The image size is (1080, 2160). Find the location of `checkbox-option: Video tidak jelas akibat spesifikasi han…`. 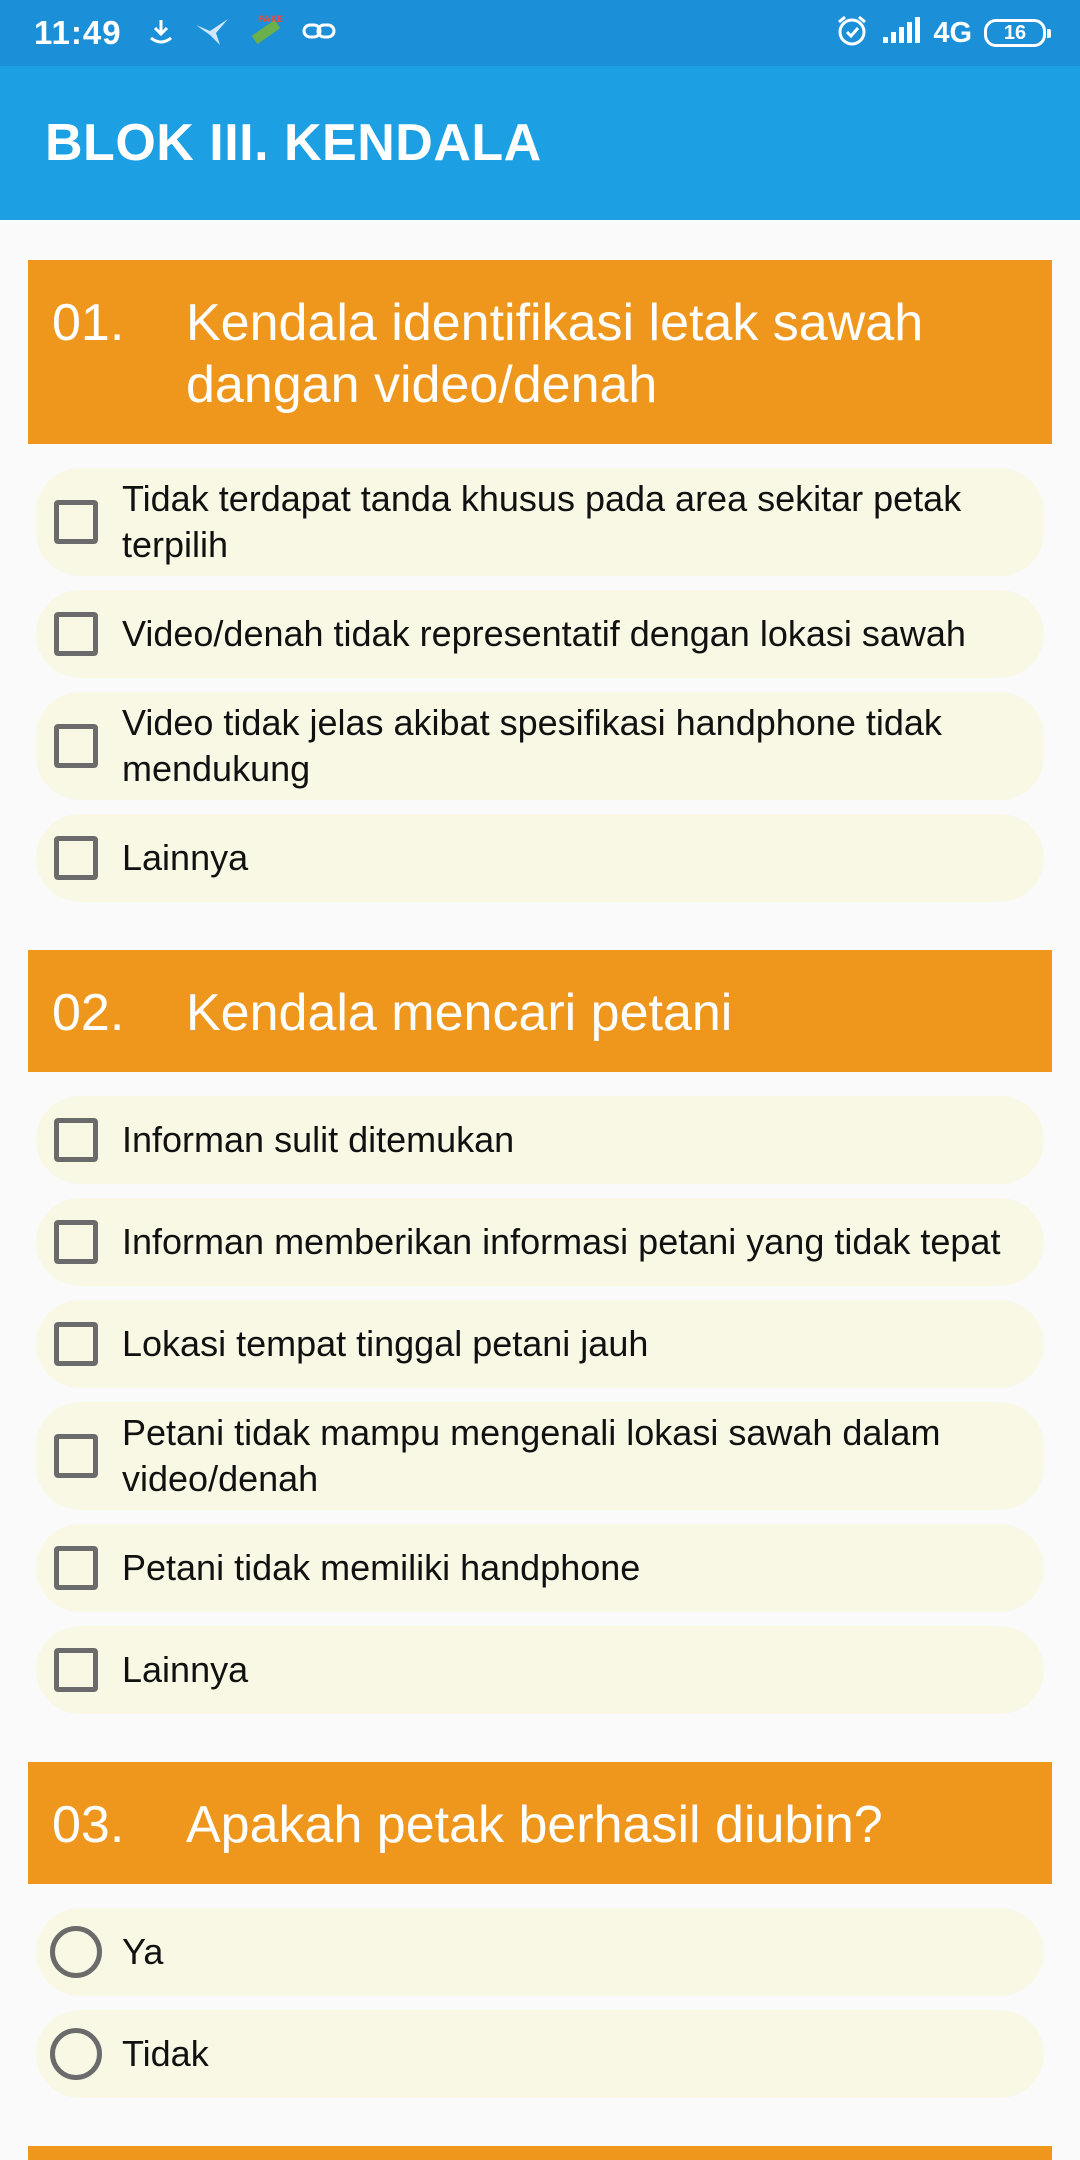

checkbox-option: Video tidak jelas akibat spesifikasi han… is located at coordinates (540, 746).